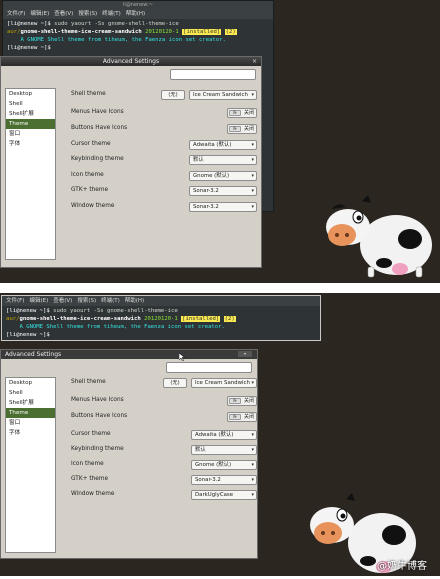 This screenshot has width=440, height=579. Describe the element at coordinates (200, 450) in the screenshot. I see `keybinding-theme-value: 默认` at that location.